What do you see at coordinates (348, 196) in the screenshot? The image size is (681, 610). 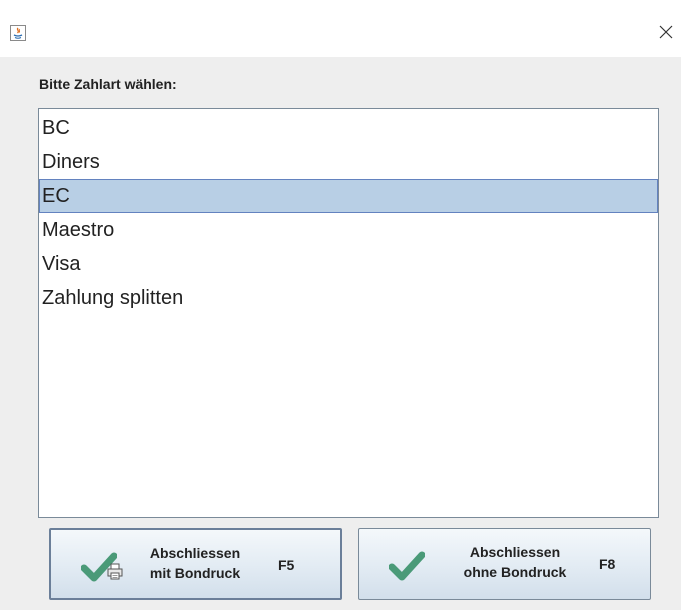 I see `list-item-ec-selected: EC` at bounding box center [348, 196].